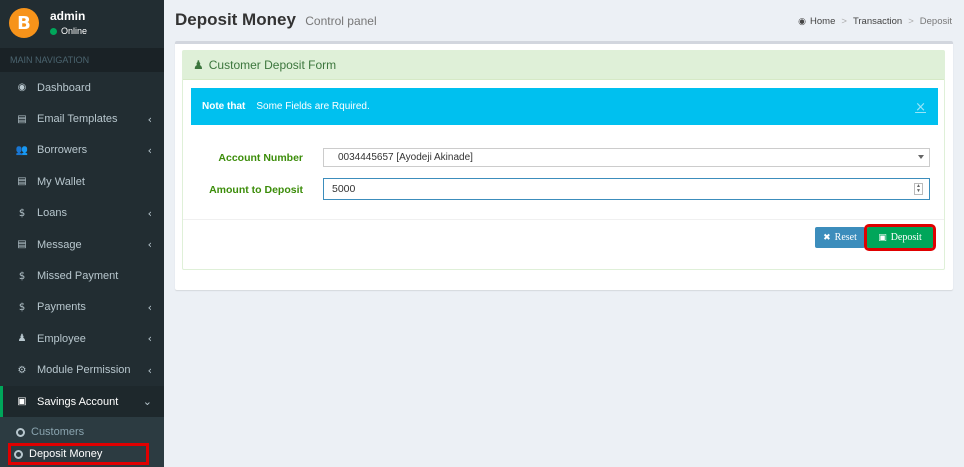  What do you see at coordinates (921, 157) in the screenshot?
I see `caret-down-icon` at bounding box center [921, 157].